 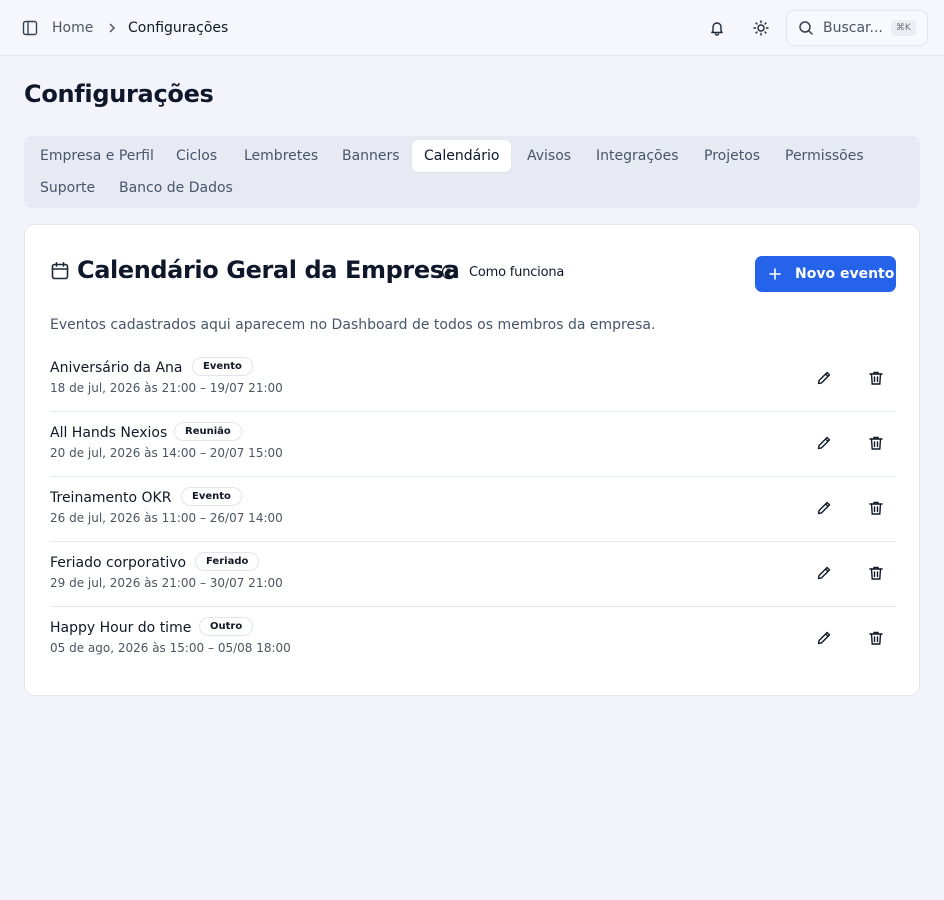 I want to click on tab-suporte: Suporte, so click(x=67, y=188).